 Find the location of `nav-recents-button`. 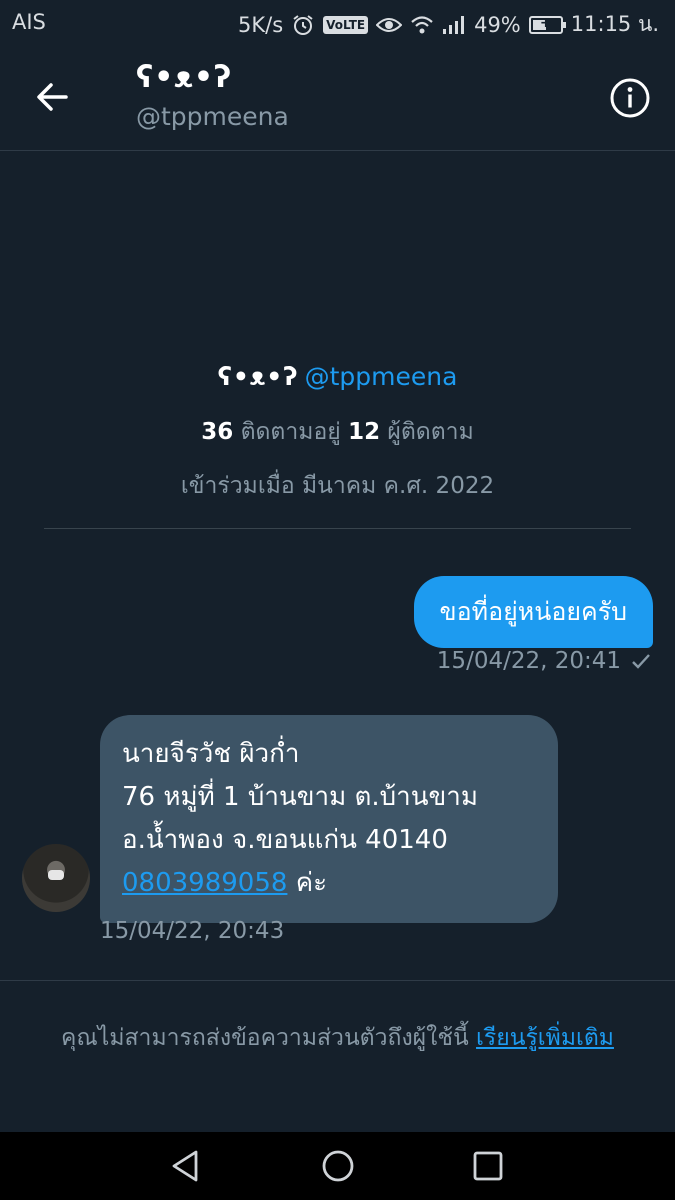

nav-recents-button is located at coordinates (488, 1166).